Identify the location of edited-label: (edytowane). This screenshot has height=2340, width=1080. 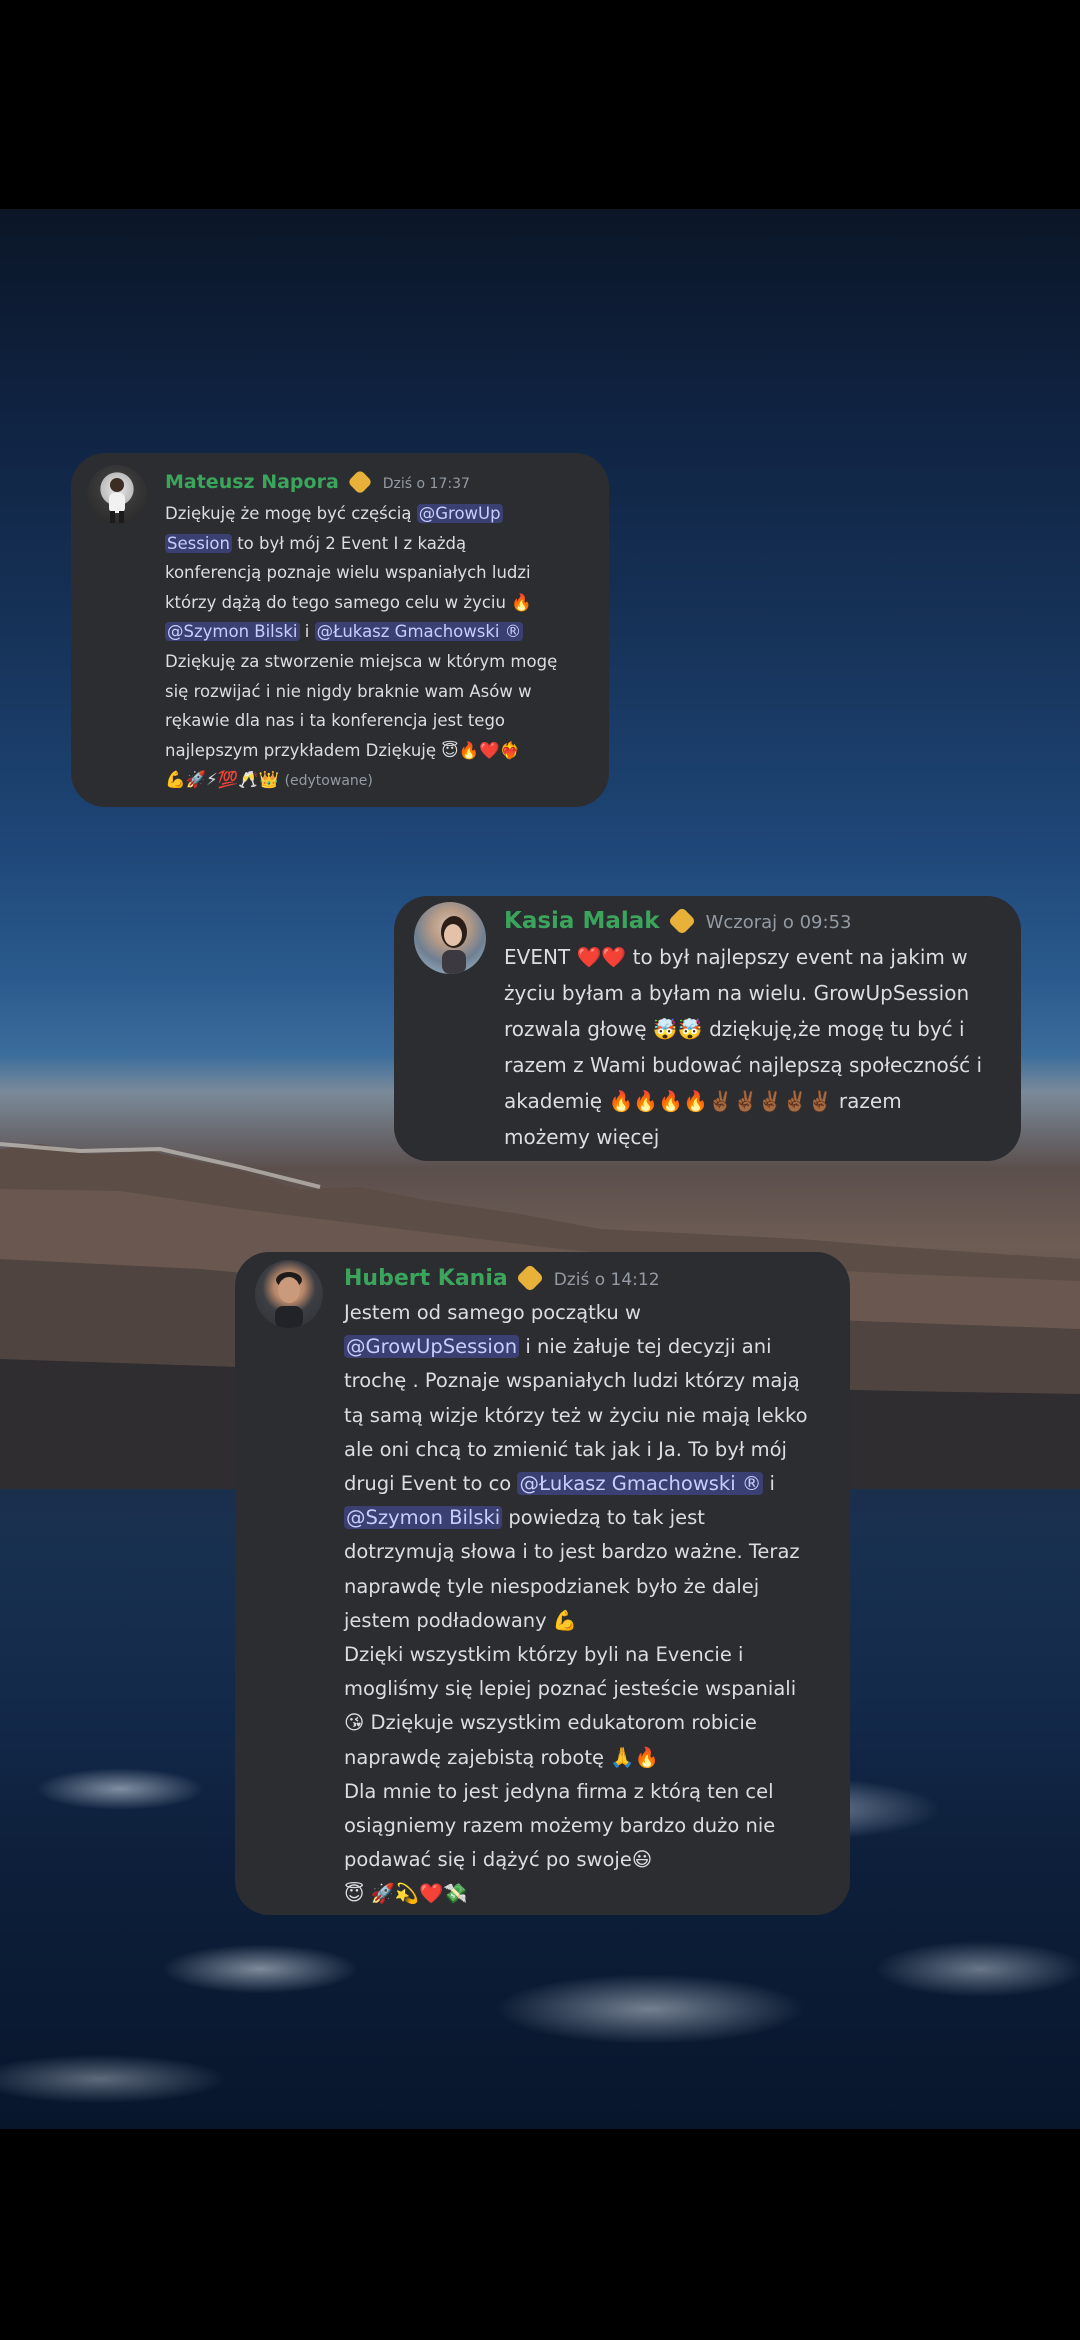
(328, 781).